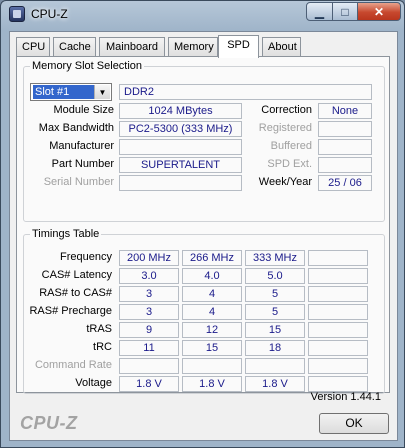  I want to click on title-bar: CPU-Z ▁ □ ✕, so click(202, 15).